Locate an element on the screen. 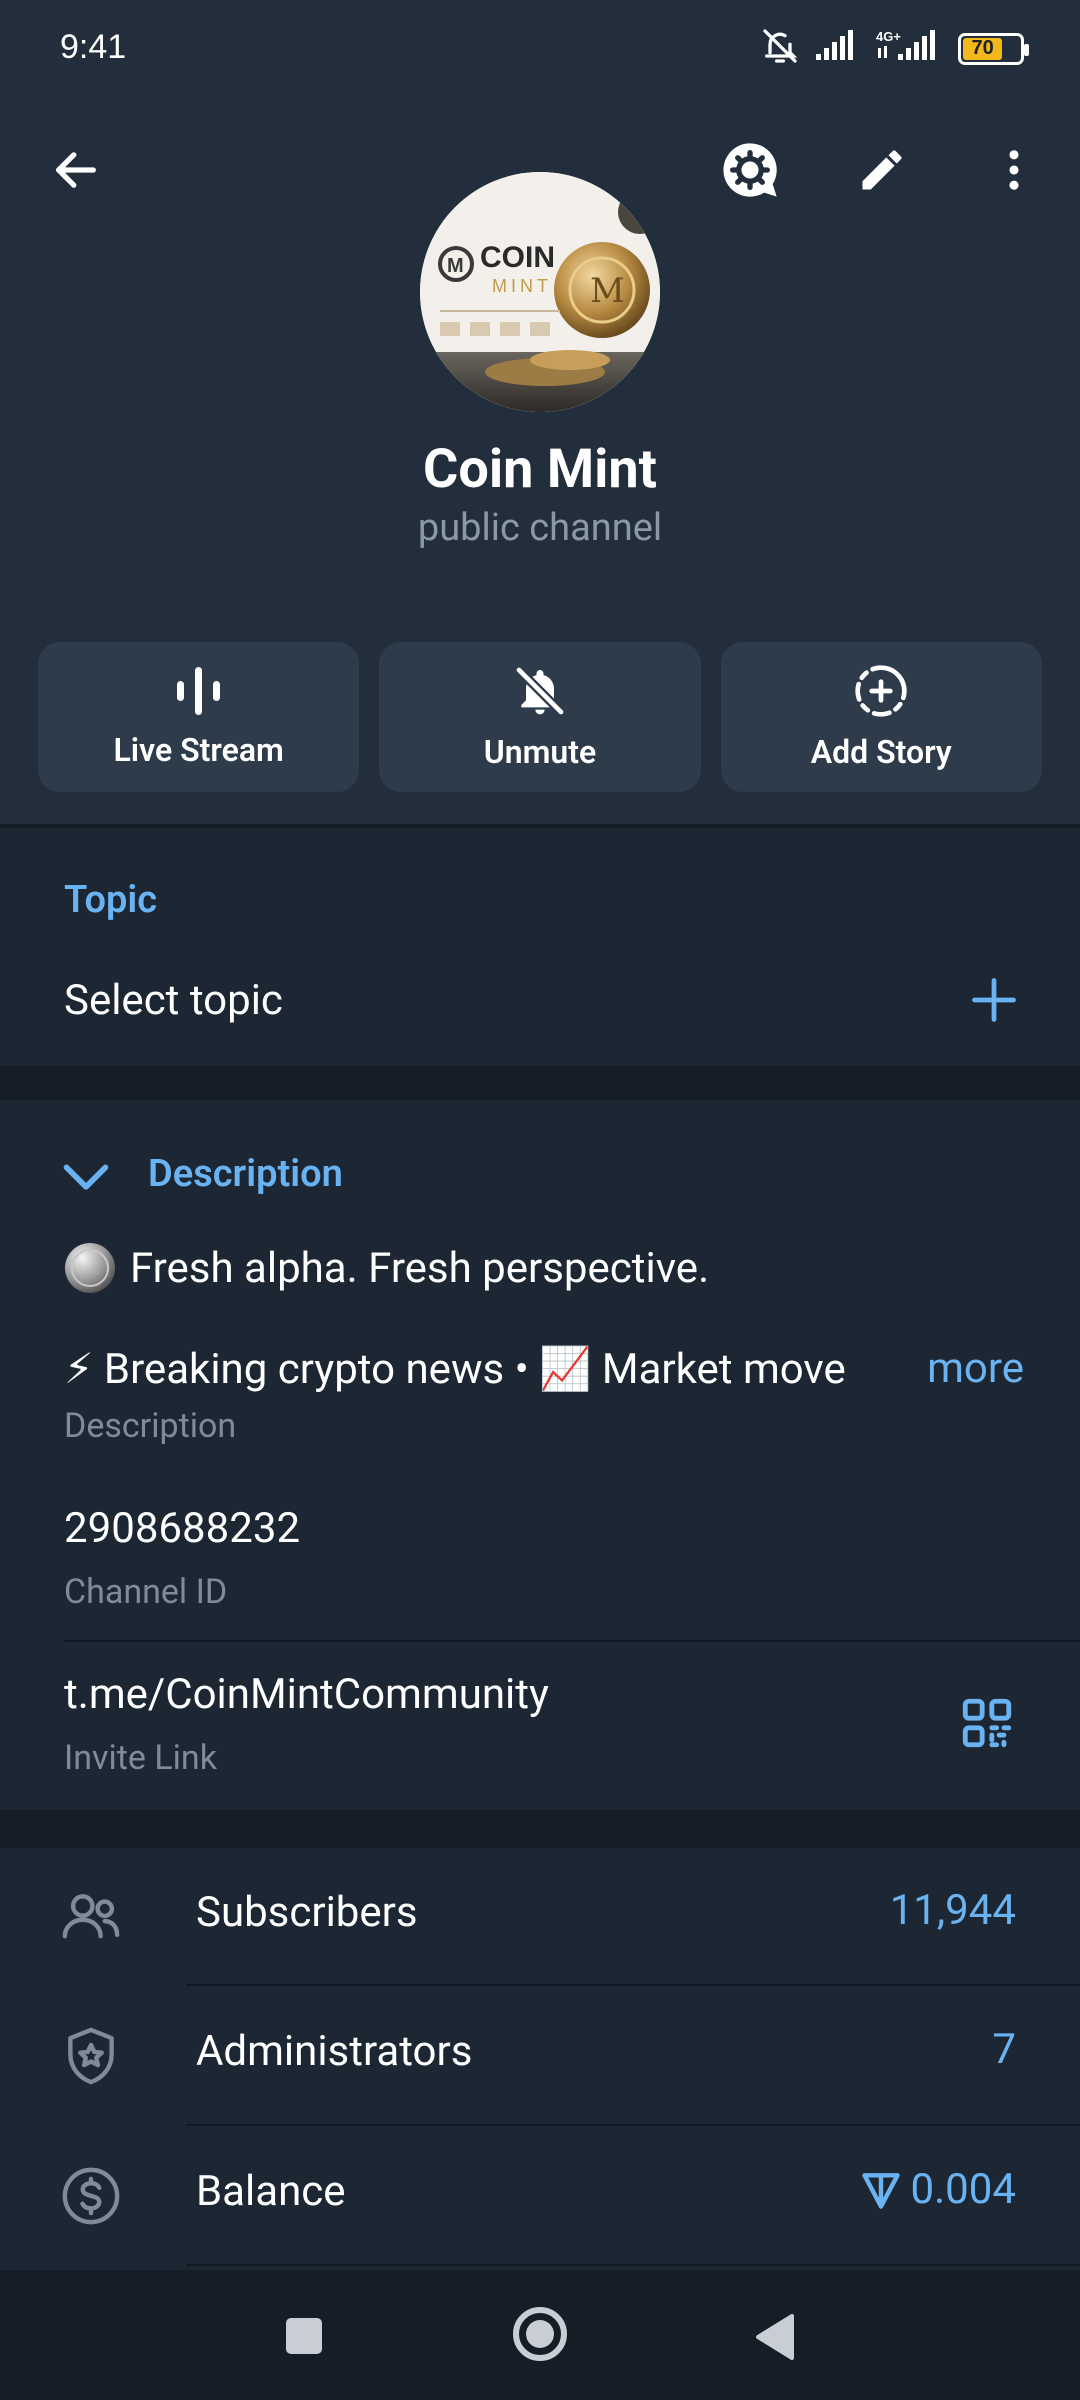 The image size is (1080, 2400). action-buttons: Live Stream Unmute Add Story is located at coordinates (540, 717).